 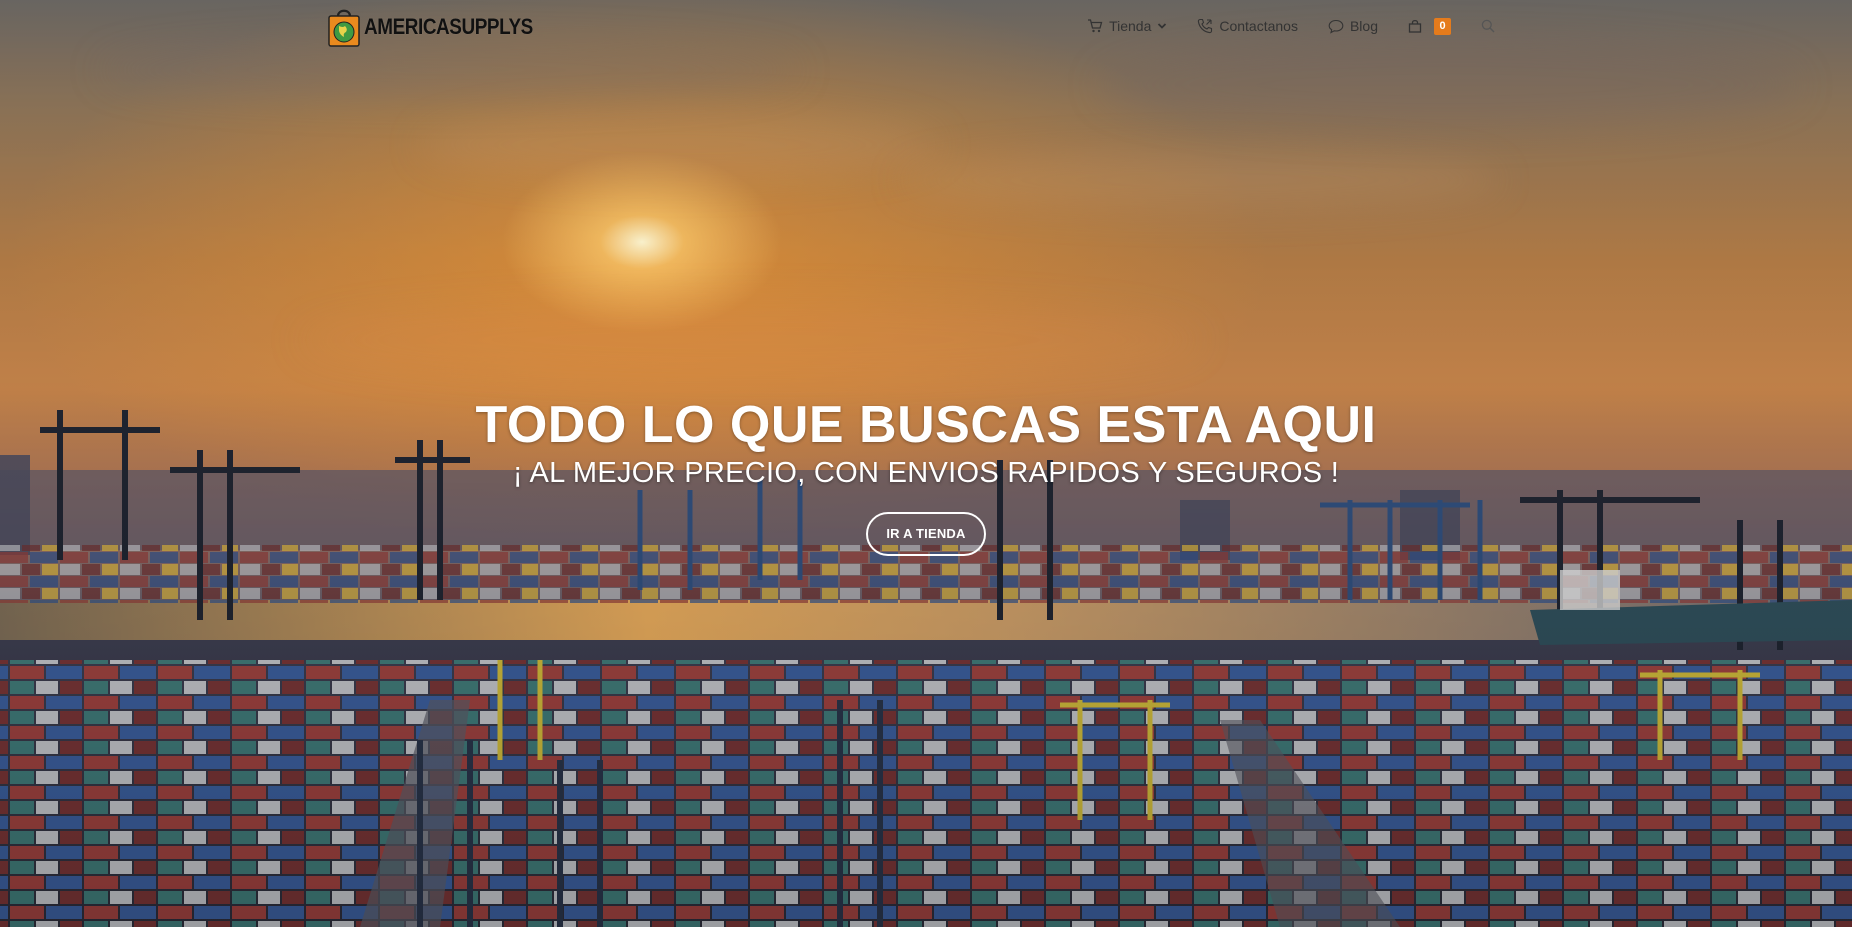 I want to click on go-to-store-button: IR A TIENDA, so click(x=926, y=534).